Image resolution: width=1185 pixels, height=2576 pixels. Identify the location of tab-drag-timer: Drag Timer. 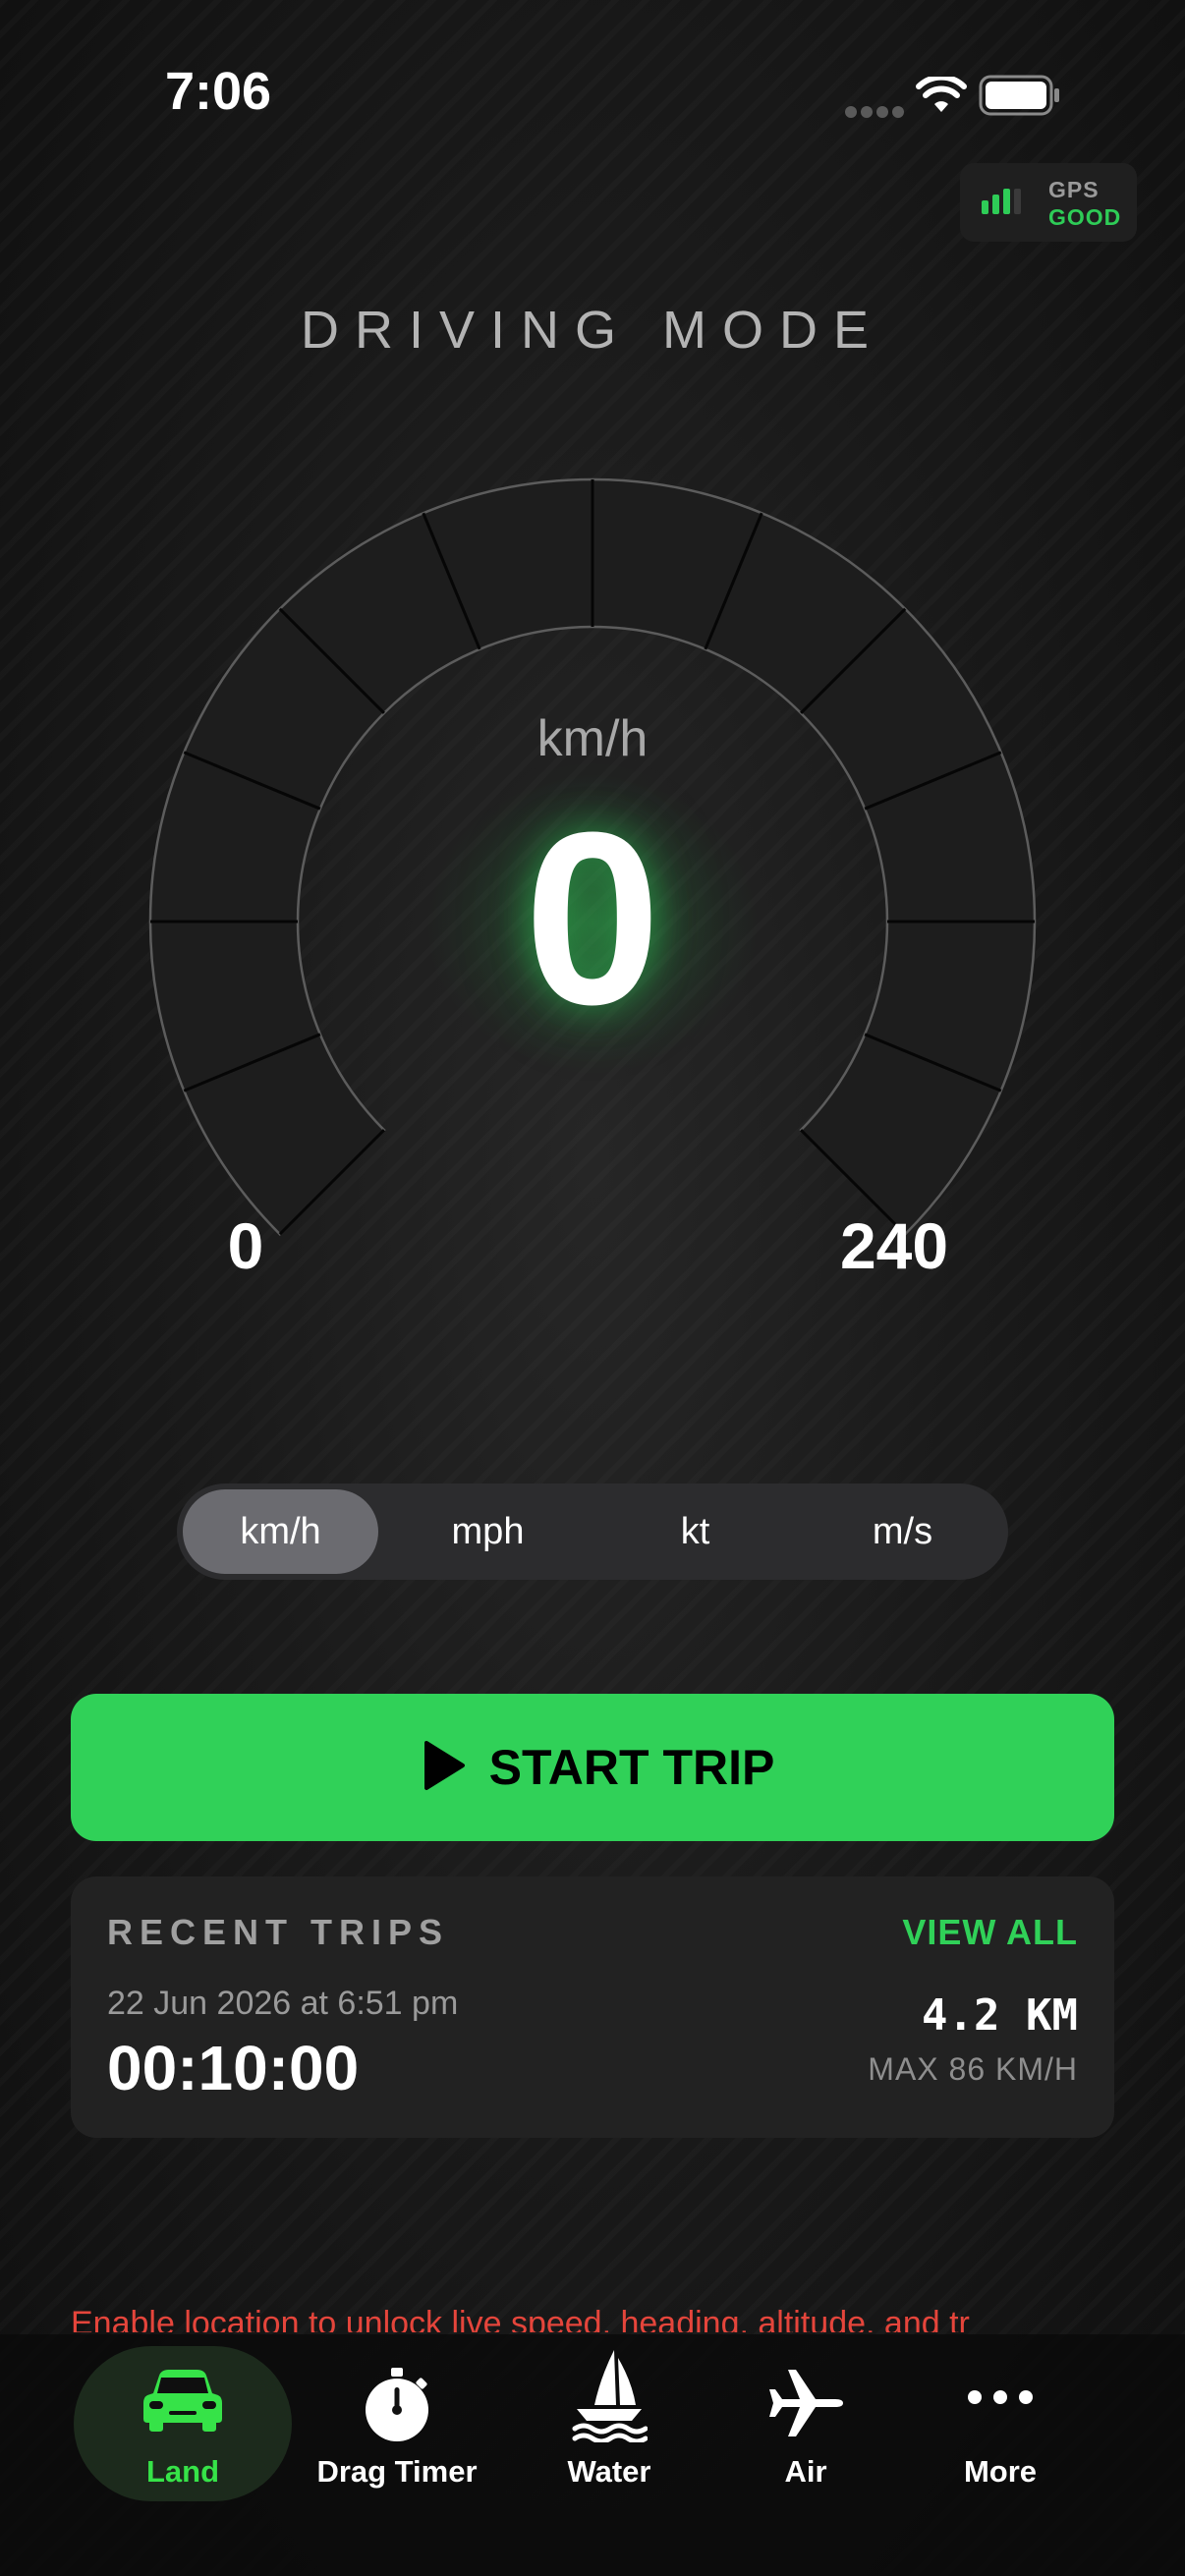
(397, 2423).